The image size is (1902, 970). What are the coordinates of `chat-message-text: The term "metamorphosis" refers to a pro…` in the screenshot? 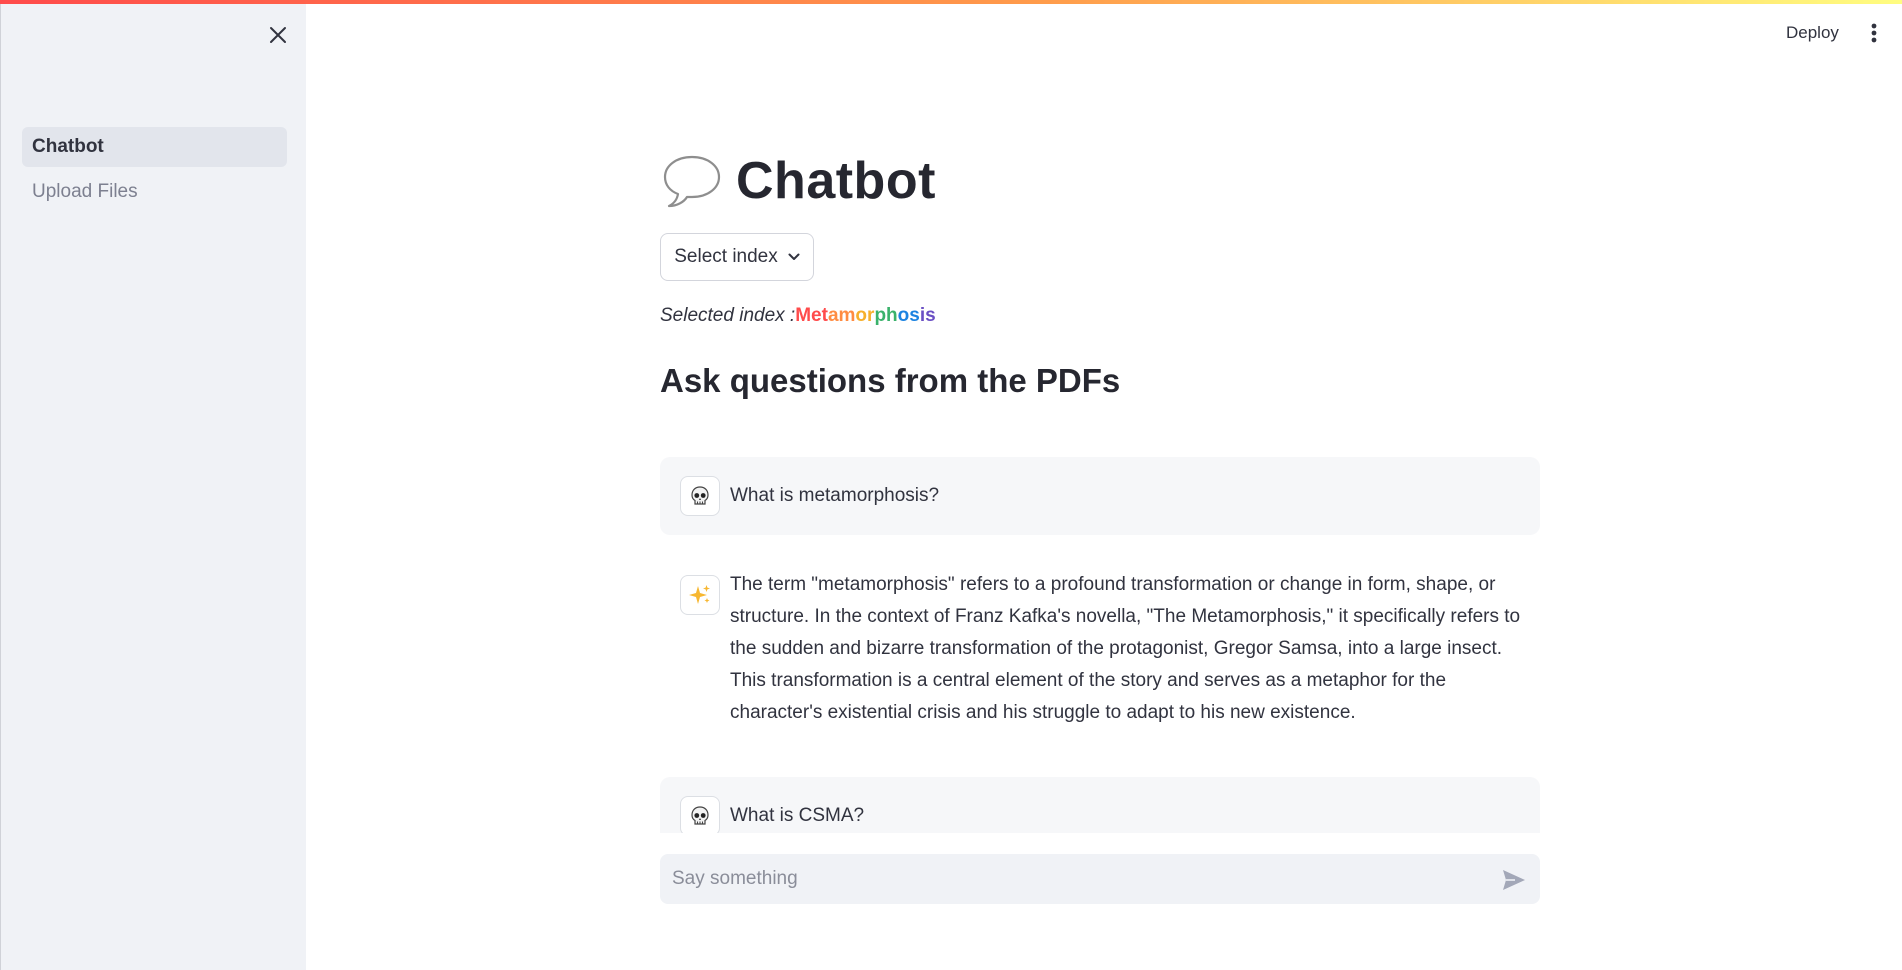 It's located at (1125, 648).